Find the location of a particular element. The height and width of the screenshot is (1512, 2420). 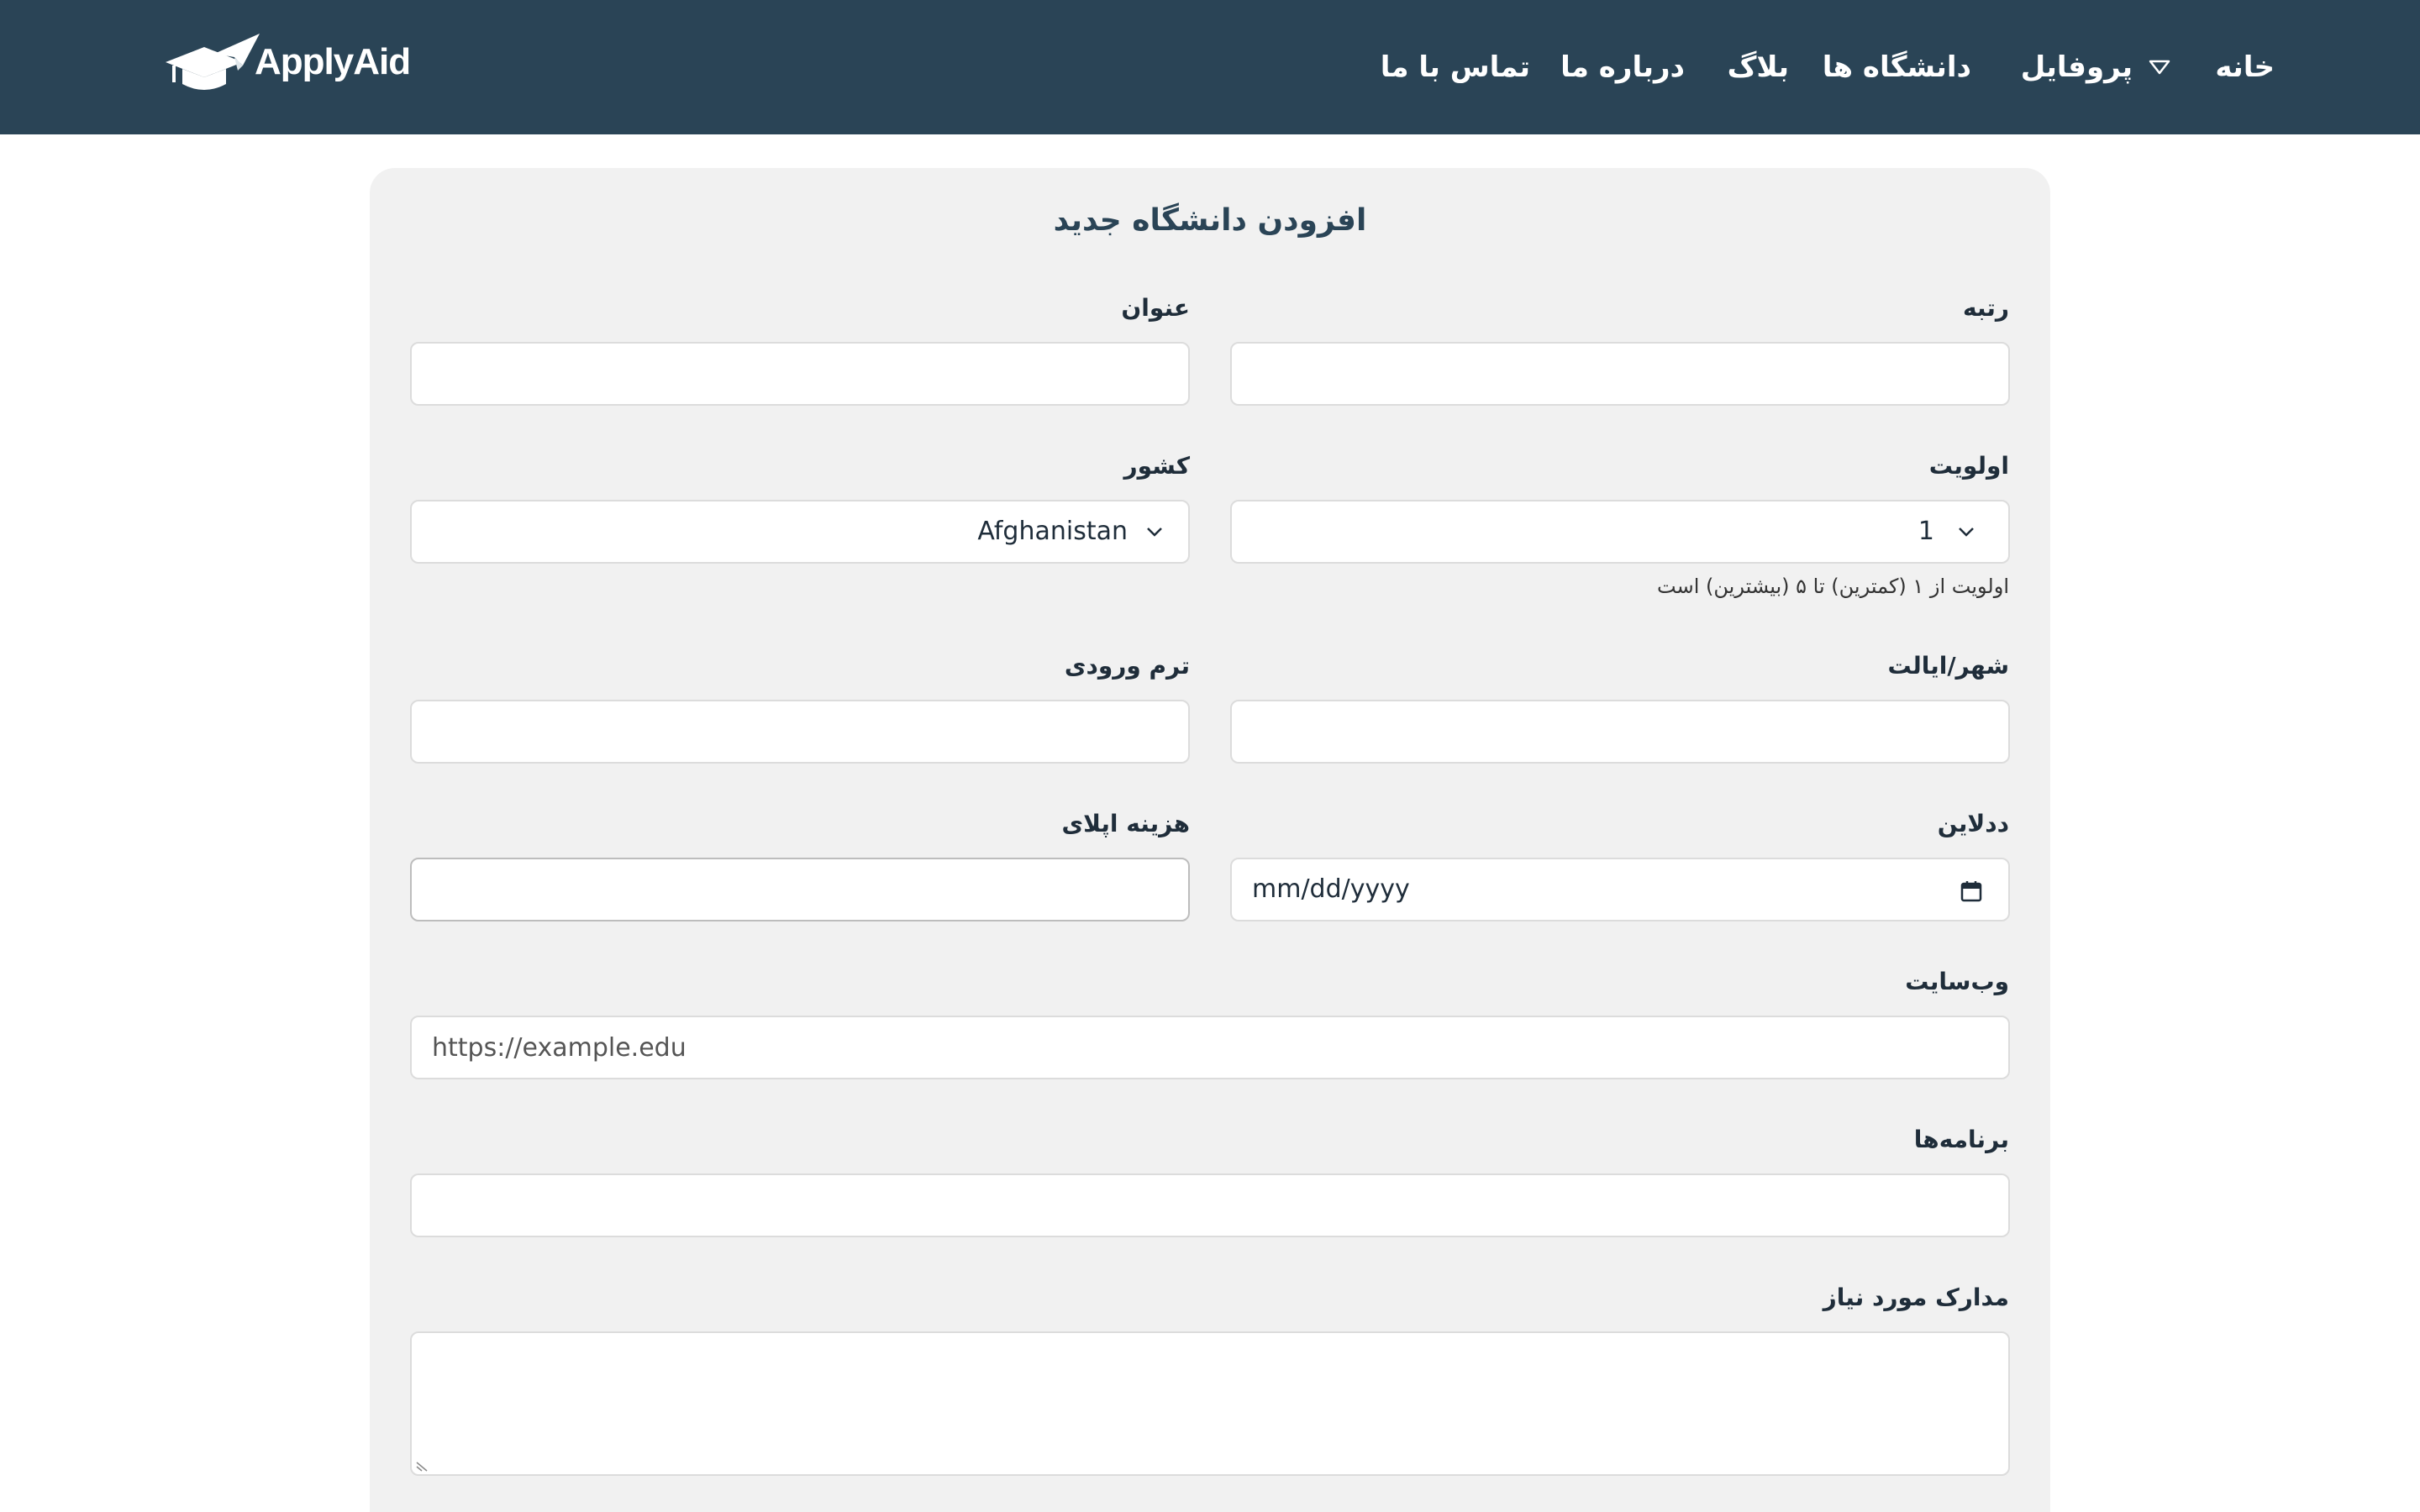

rank-input is located at coordinates (1620, 374).